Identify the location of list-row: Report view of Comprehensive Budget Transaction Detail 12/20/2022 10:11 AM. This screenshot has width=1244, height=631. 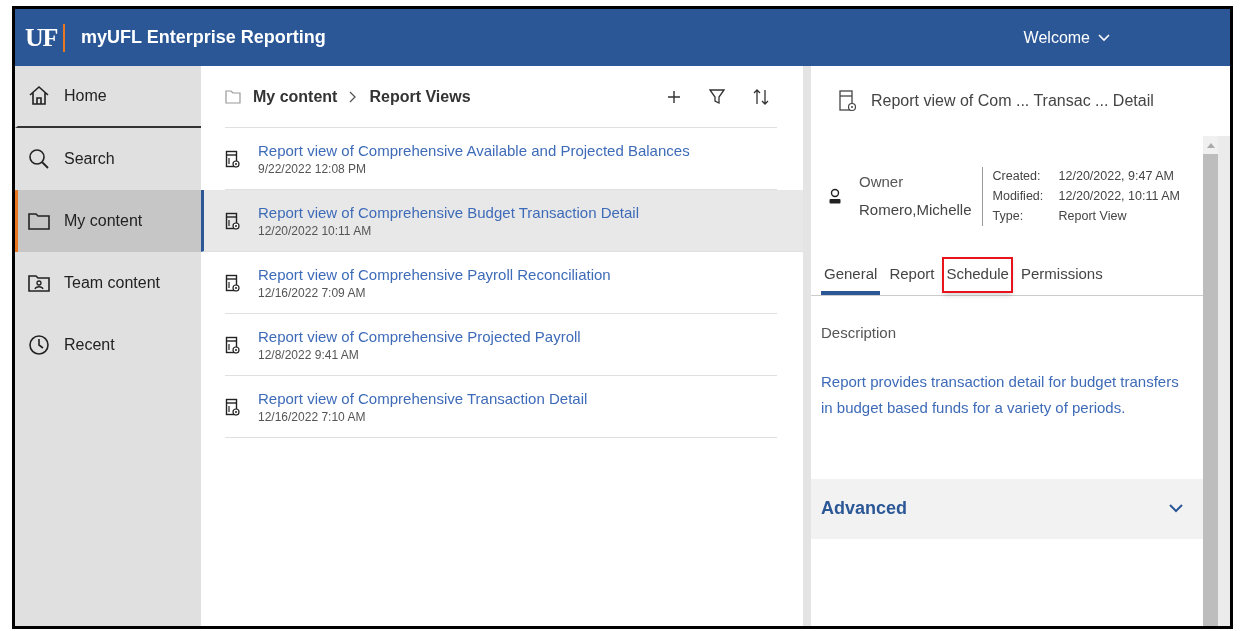
(502, 221).